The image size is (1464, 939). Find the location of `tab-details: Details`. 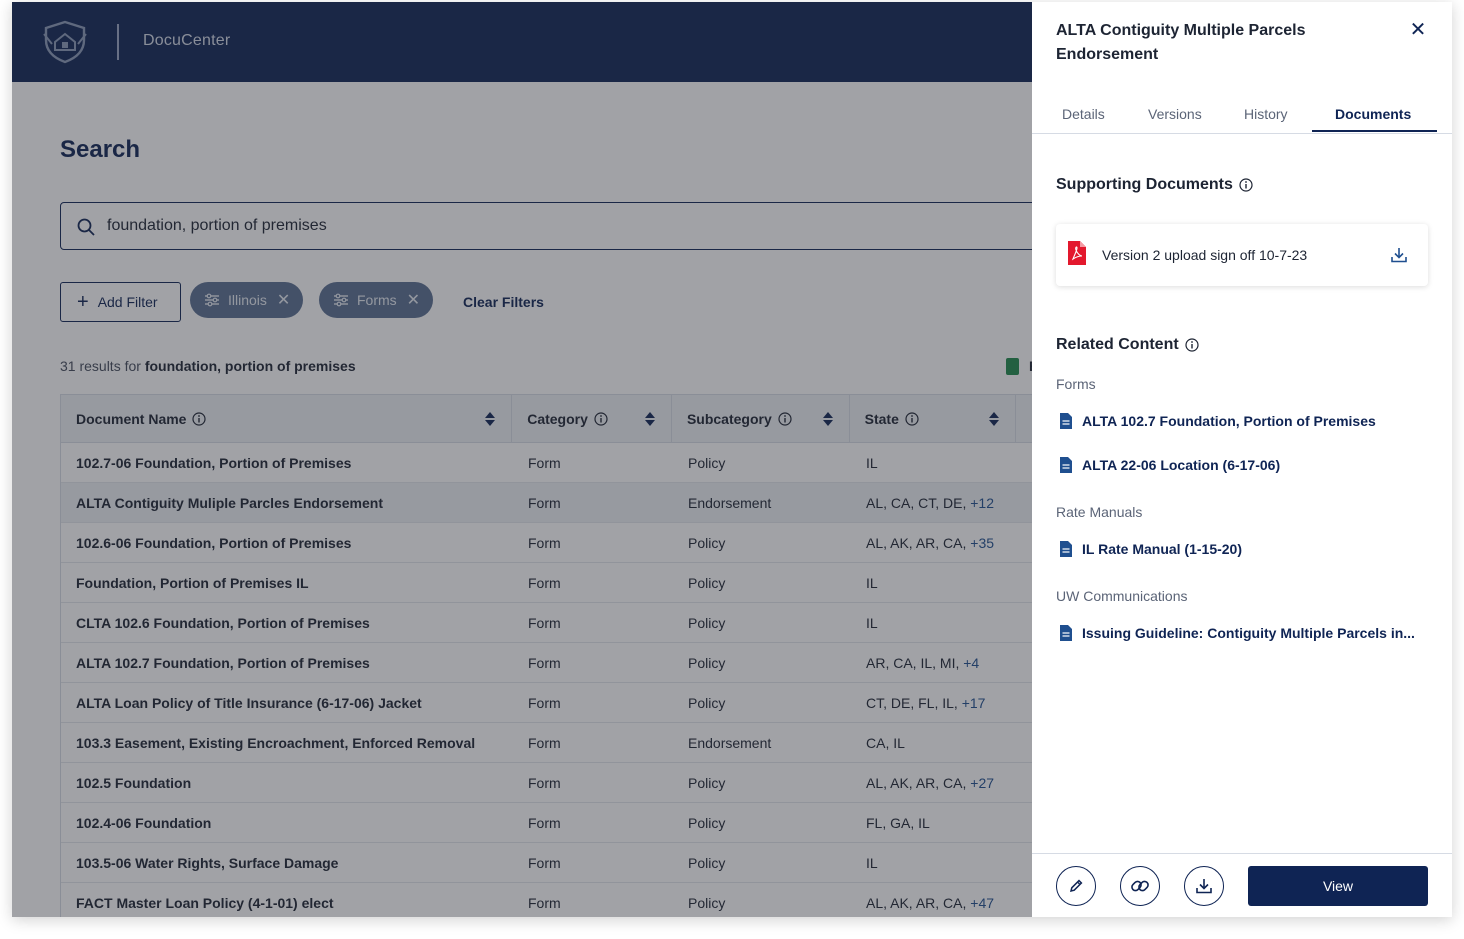

tab-details: Details is located at coordinates (1083, 114).